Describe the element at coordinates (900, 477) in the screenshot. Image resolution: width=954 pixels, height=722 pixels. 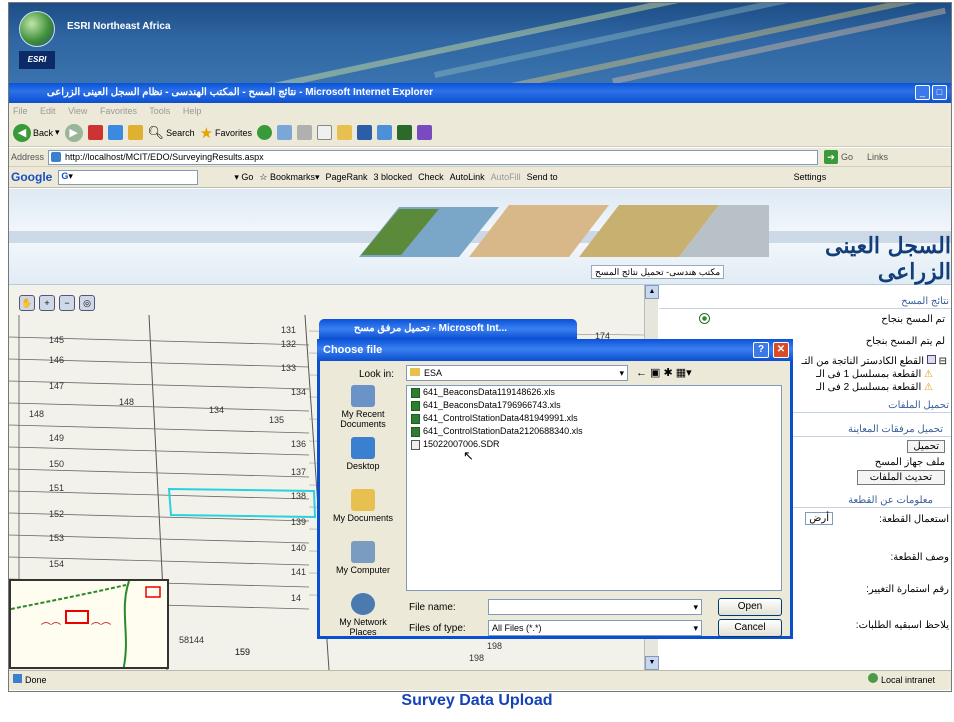
I see `update-button: تحديث الملفات` at that location.